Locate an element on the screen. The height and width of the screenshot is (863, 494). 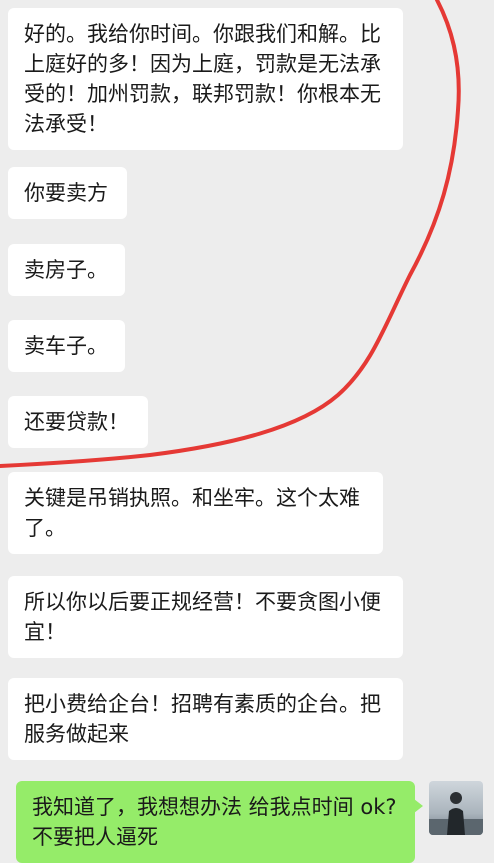
message-text: 所以你以后要正规经营！不要贪图小便宜！ is located at coordinates (202, 617).